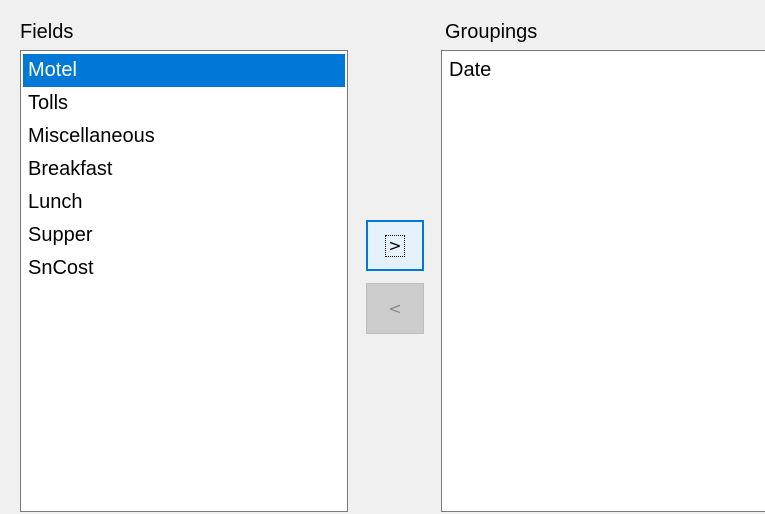 The width and height of the screenshot is (765, 514). What do you see at coordinates (184, 169) in the screenshot?
I see `list-item-breakfast: Breakfast` at bounding box center [184, 169].